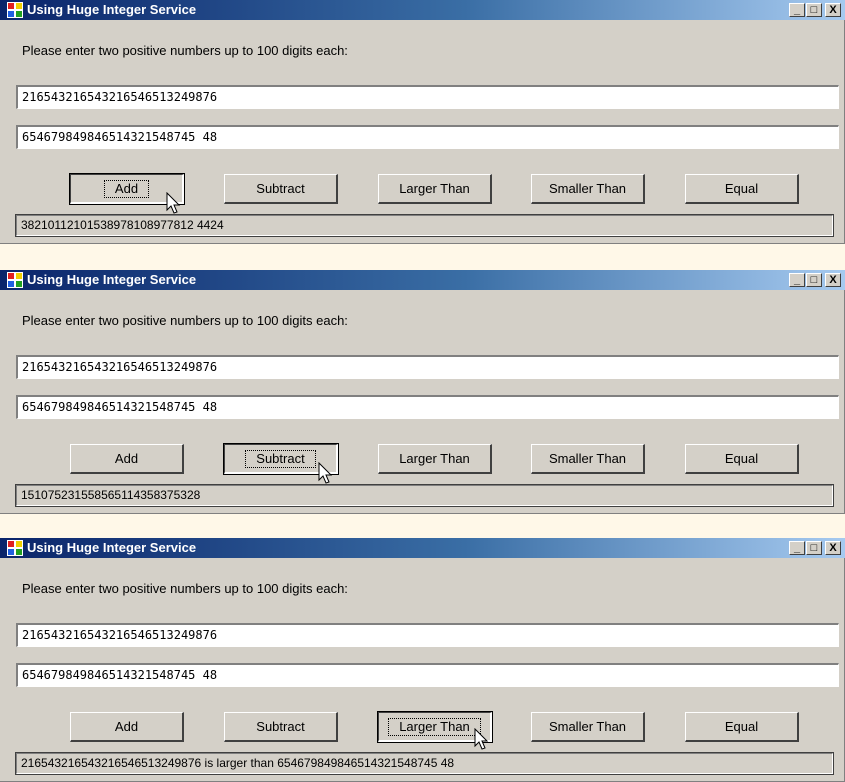  I want to click on result-label: 151075231558565114358375328, so click(424, 495).